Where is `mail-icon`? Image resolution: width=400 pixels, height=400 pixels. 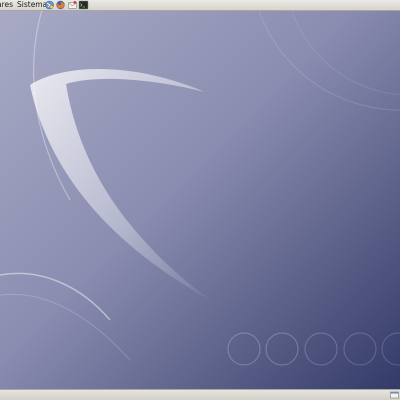
mail-icon is located at coordinates (72, 5).